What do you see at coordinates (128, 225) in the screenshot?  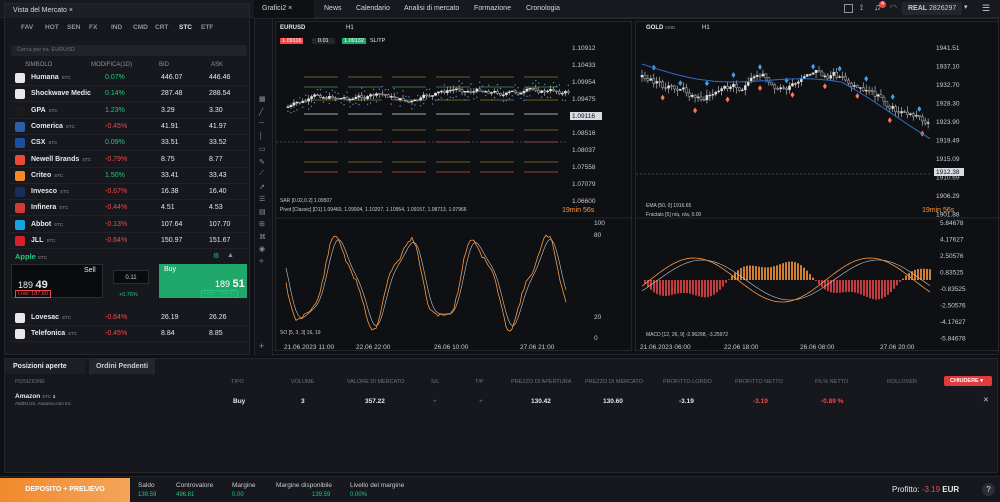 I see `watchlist-row: Abbot STC -0.13% 107.64 107.70` at bounding box center [128, 225].